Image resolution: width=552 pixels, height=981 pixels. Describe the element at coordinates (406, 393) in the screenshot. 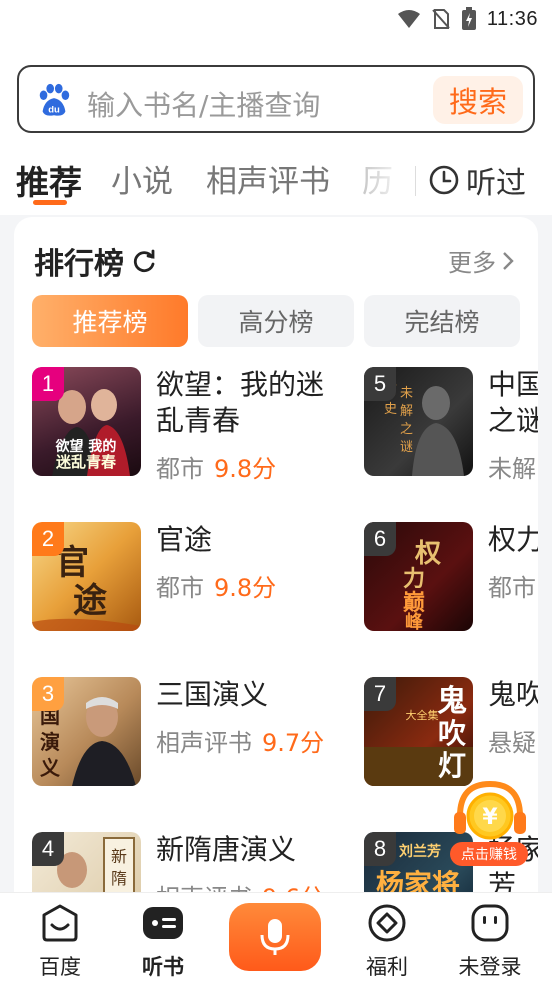

I see `svg-text: 未` at that location.